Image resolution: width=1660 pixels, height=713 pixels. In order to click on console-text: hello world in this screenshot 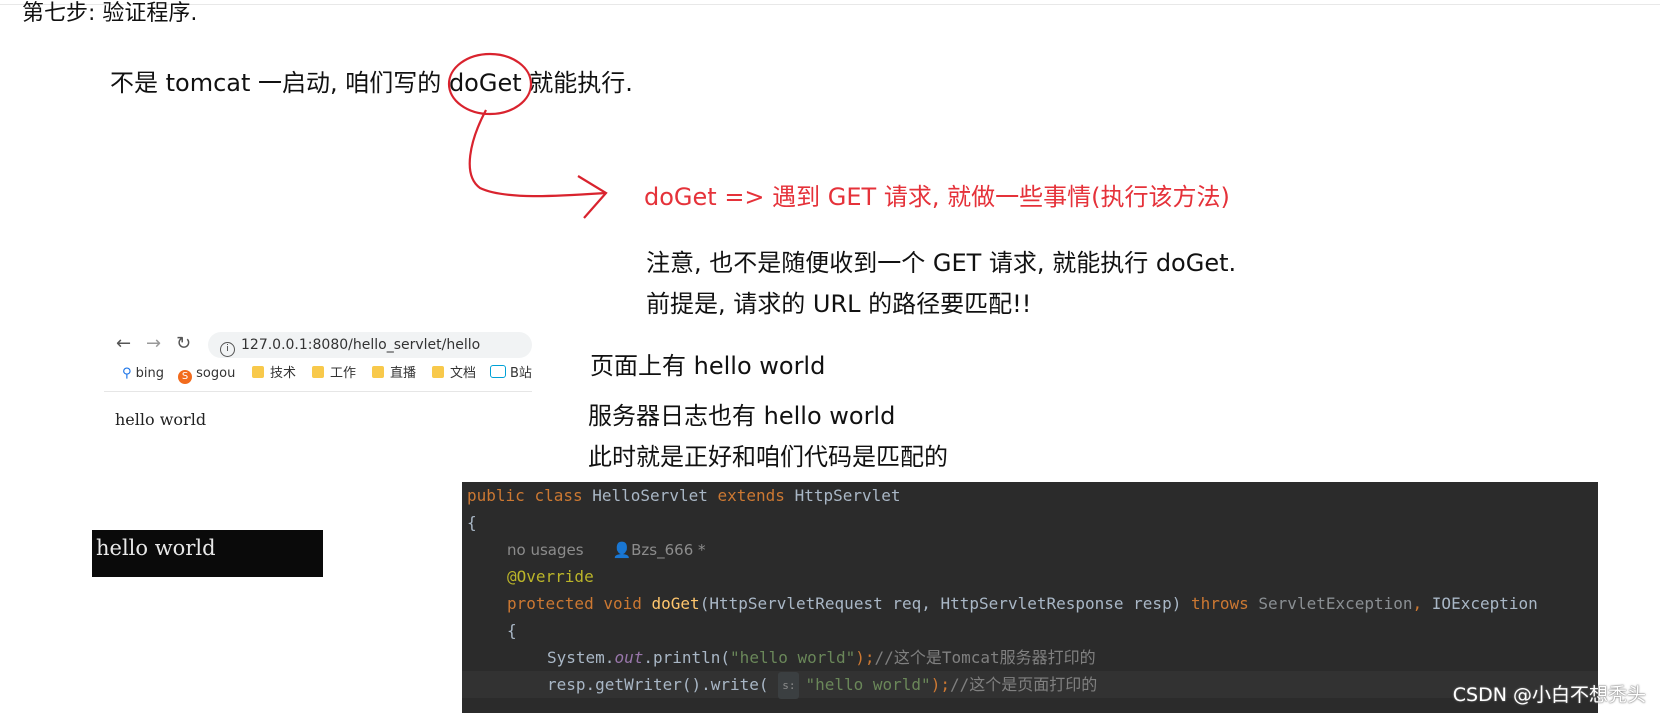, I will do `click(156, 548)`.